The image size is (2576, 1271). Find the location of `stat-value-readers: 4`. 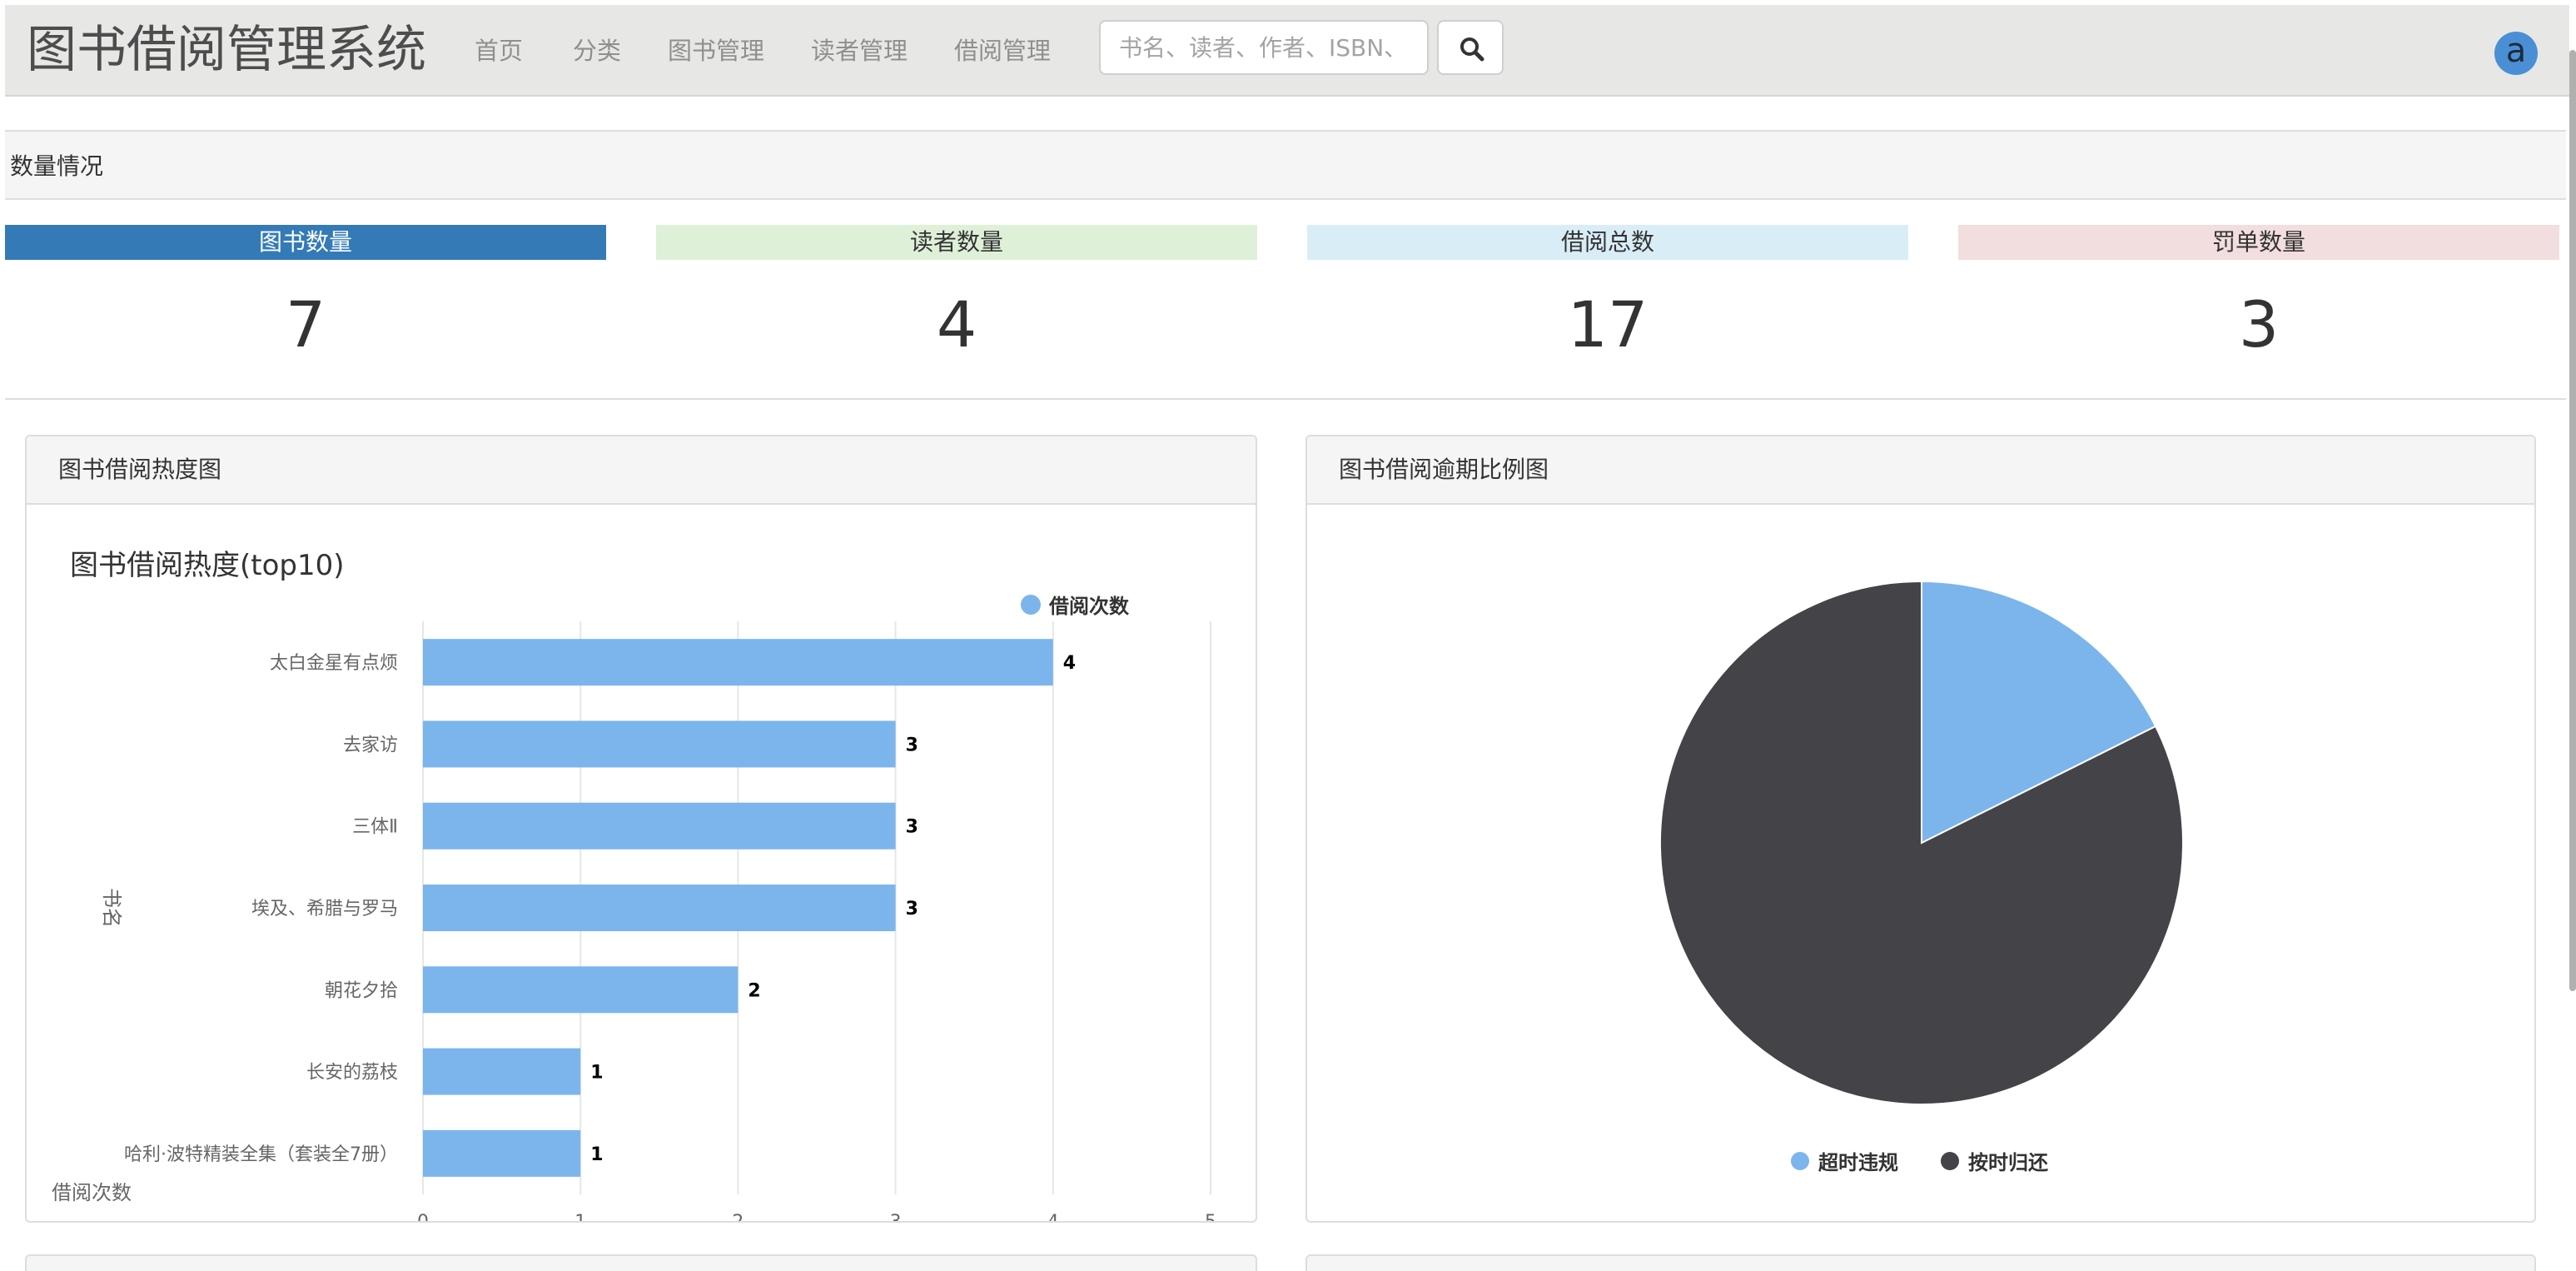

stat-value-readers: 4 is located at coordinates (956, 324).